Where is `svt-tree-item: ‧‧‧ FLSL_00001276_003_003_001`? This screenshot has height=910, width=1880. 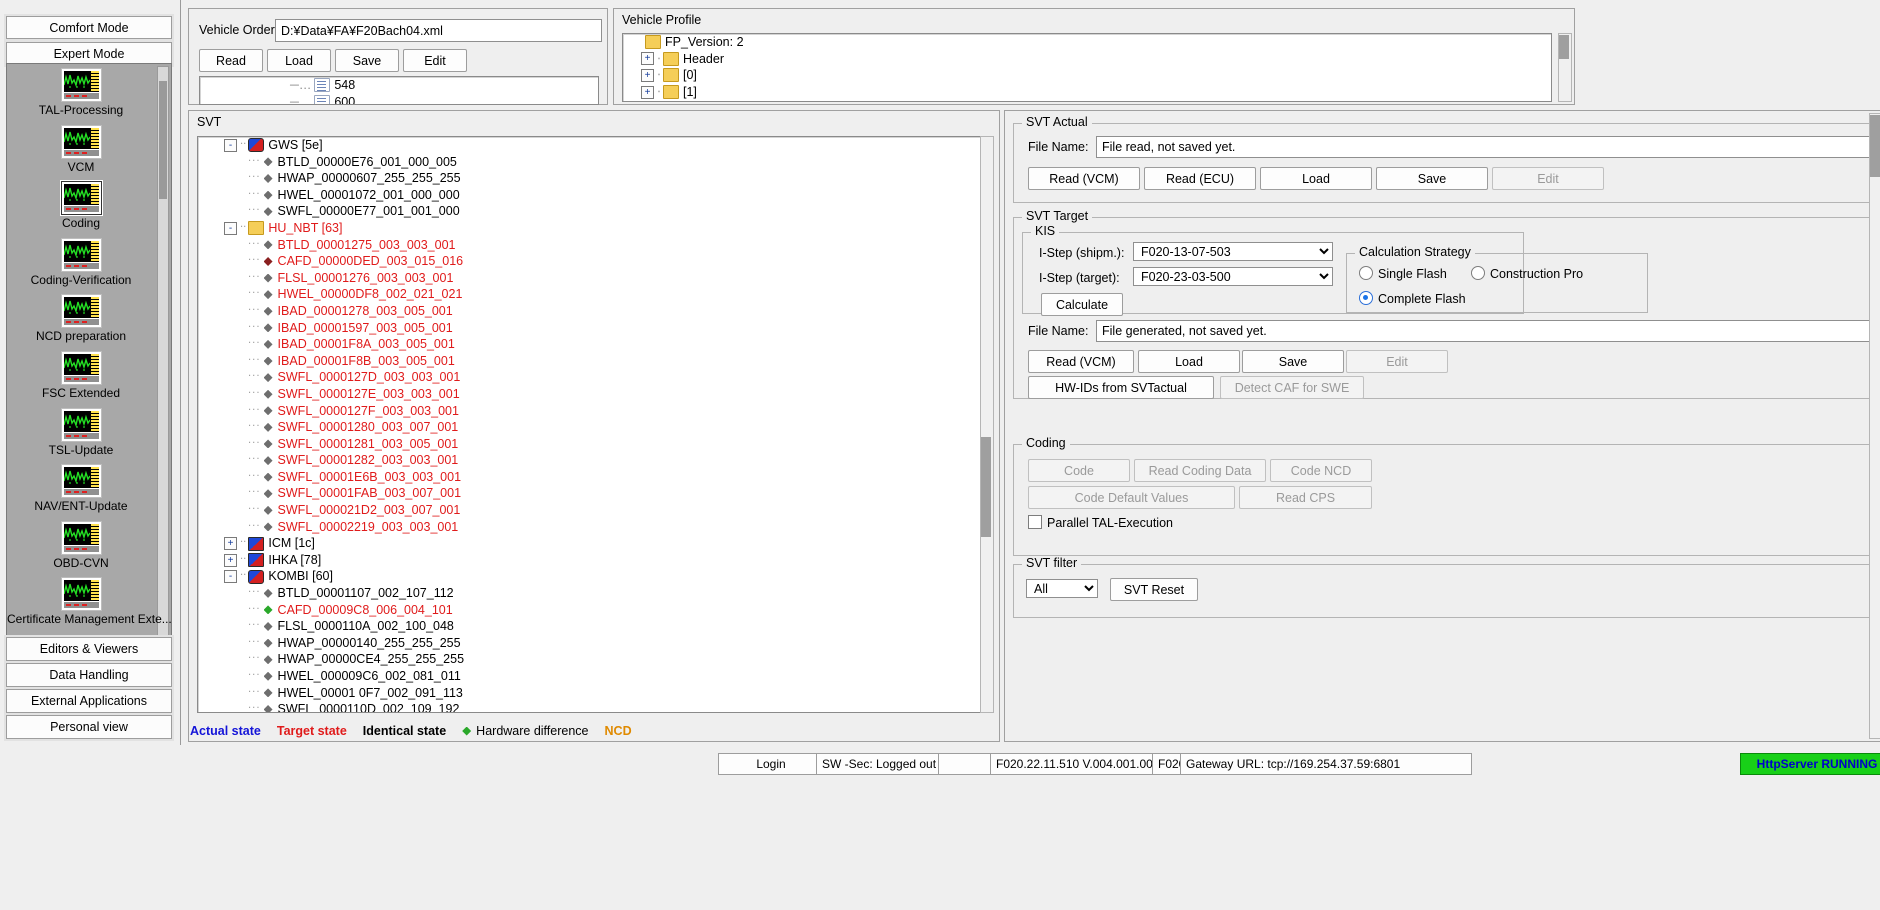
svt-tree-item: ‧‧‧ FLSL_00001276_003_003_001 is located at coordinates (590, 278).